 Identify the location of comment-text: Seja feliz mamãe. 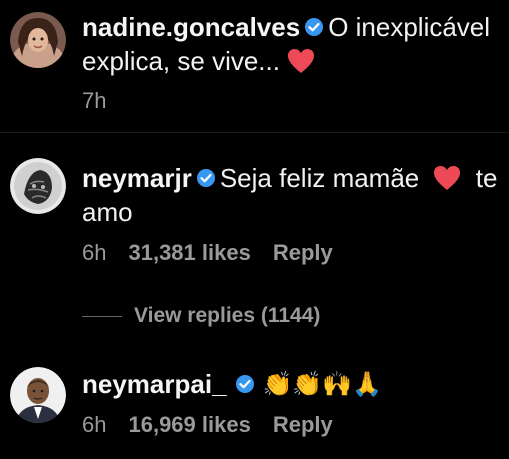
(319, 178).